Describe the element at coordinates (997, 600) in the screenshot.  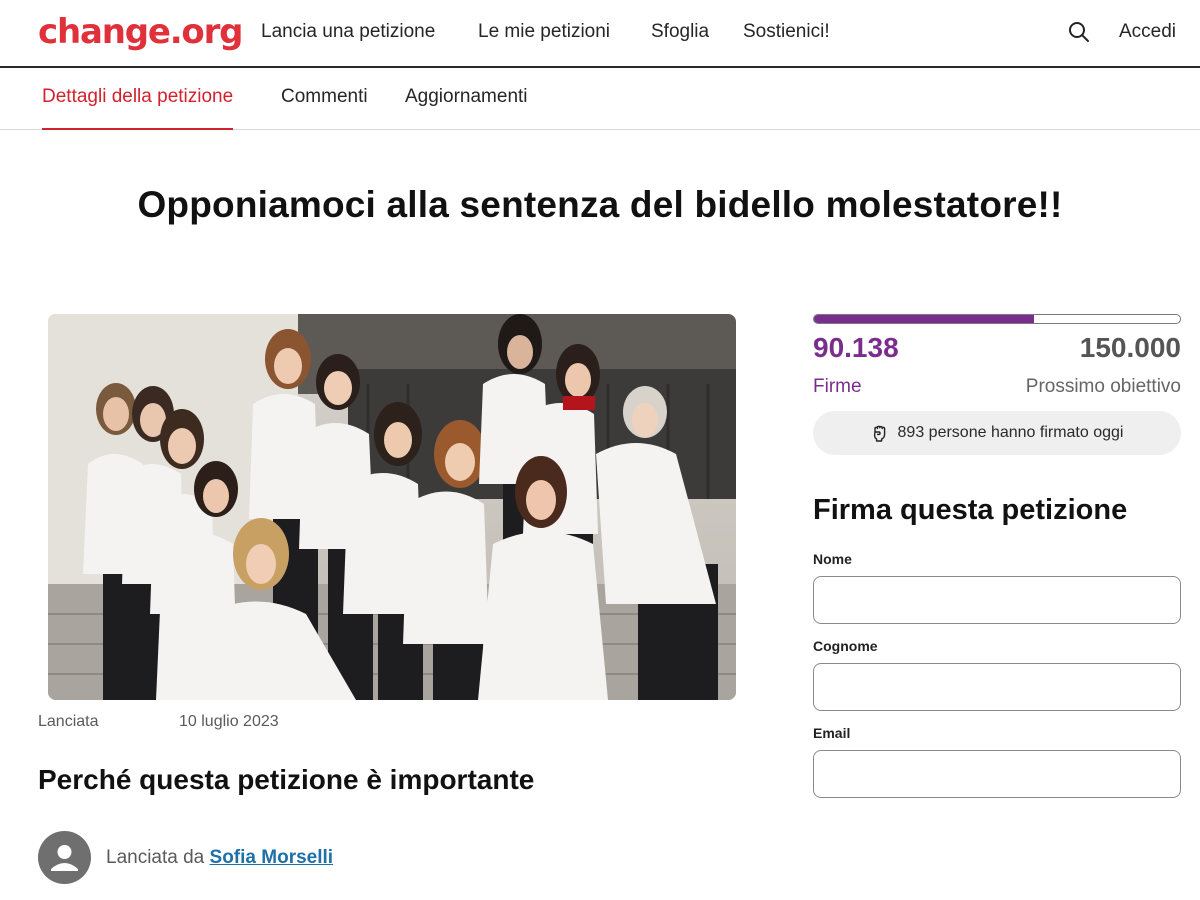
I see `first-name-field` at that location.